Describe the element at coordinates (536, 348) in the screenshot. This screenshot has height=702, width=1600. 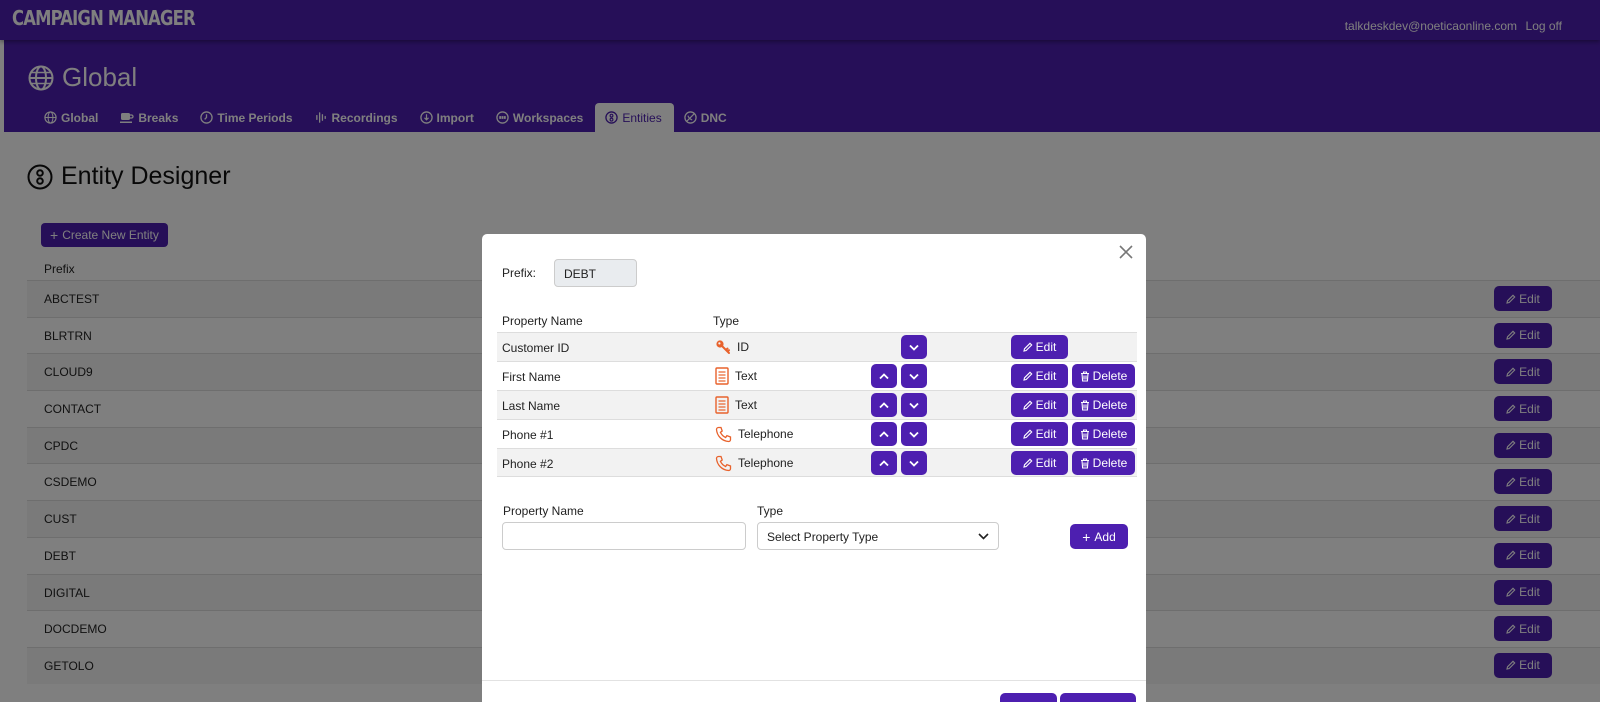
I see `property-name: Customer ID` at that location.